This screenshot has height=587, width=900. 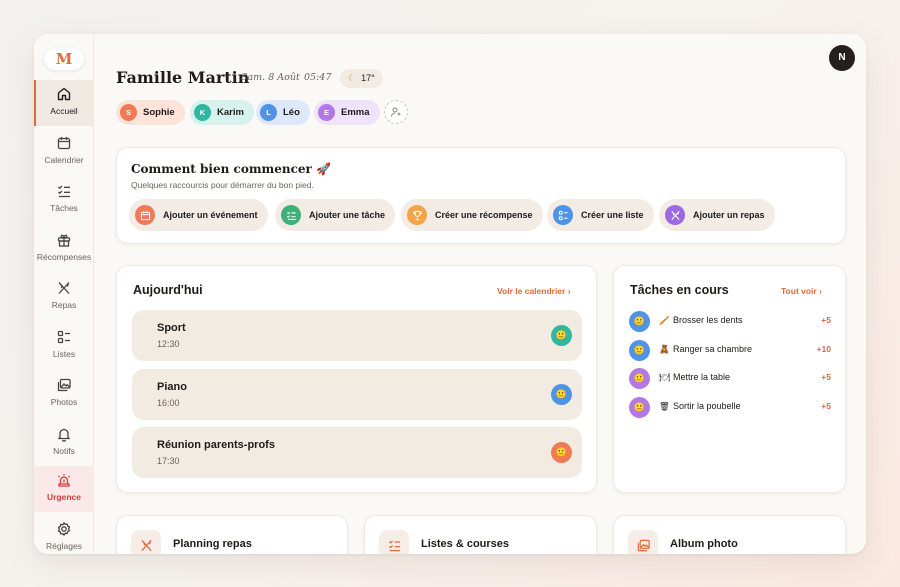 What do you see at coordinates (210, 215) in the screenshot?
I see `add-event-label: Ajouter un événement` at bounding box center [210, 215].